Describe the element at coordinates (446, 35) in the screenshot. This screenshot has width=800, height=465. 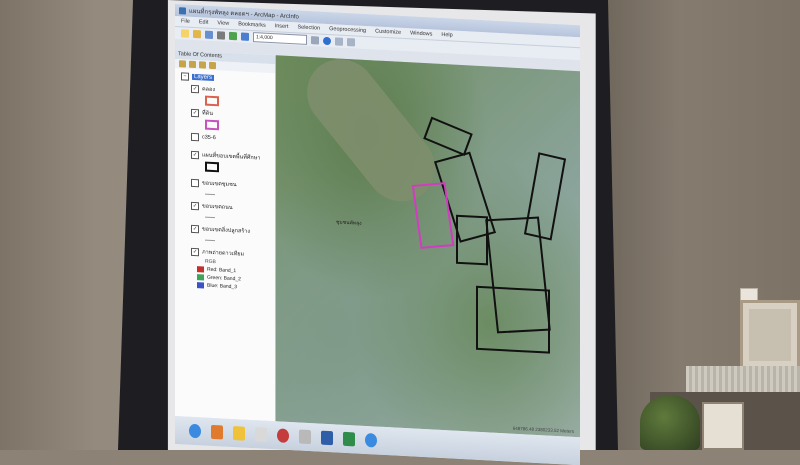
I see `menu-help: Help` at that location.